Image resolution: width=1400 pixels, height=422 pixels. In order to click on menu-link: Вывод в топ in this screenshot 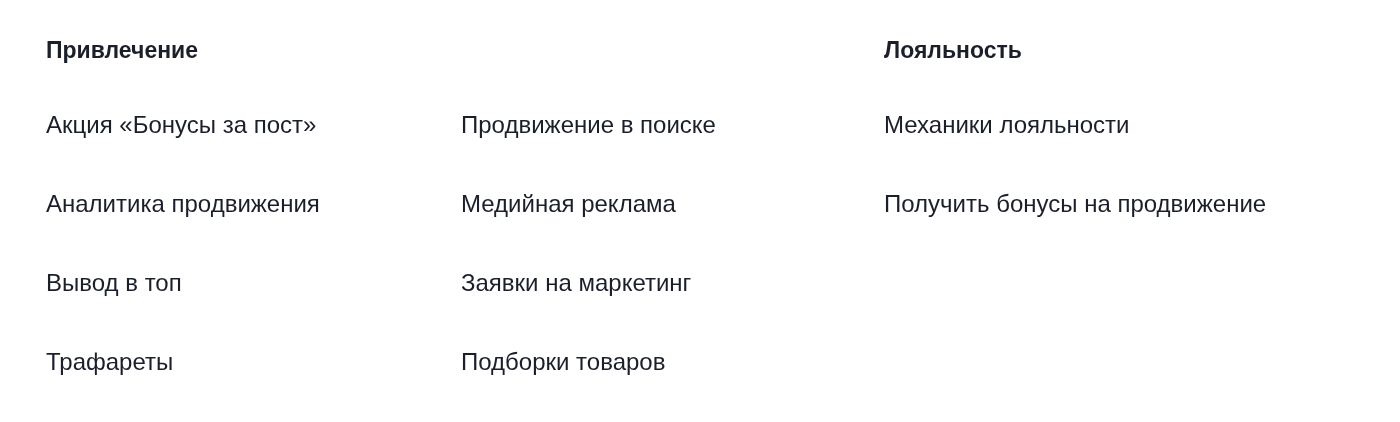, I will do `click(114, 283)`.